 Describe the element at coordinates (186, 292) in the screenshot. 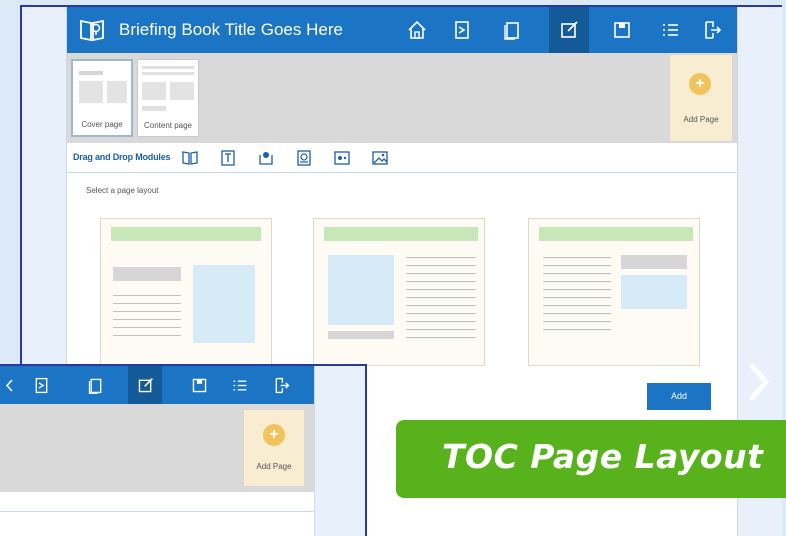

I see `layout-option-image-right` at that location.